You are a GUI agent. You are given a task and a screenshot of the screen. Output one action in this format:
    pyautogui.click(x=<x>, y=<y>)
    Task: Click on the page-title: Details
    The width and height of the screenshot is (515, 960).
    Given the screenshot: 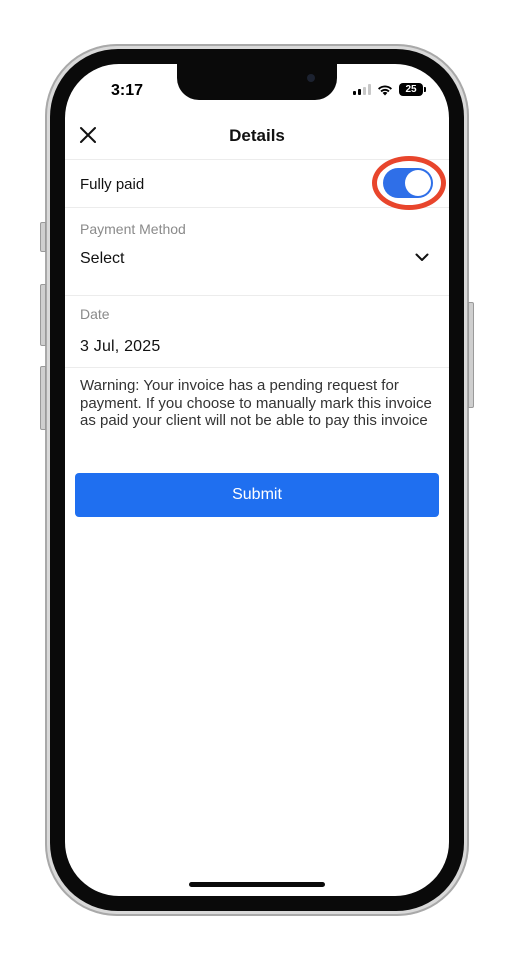 What is the action you would take?
    pyautogui.click(x=257, y=135)
    